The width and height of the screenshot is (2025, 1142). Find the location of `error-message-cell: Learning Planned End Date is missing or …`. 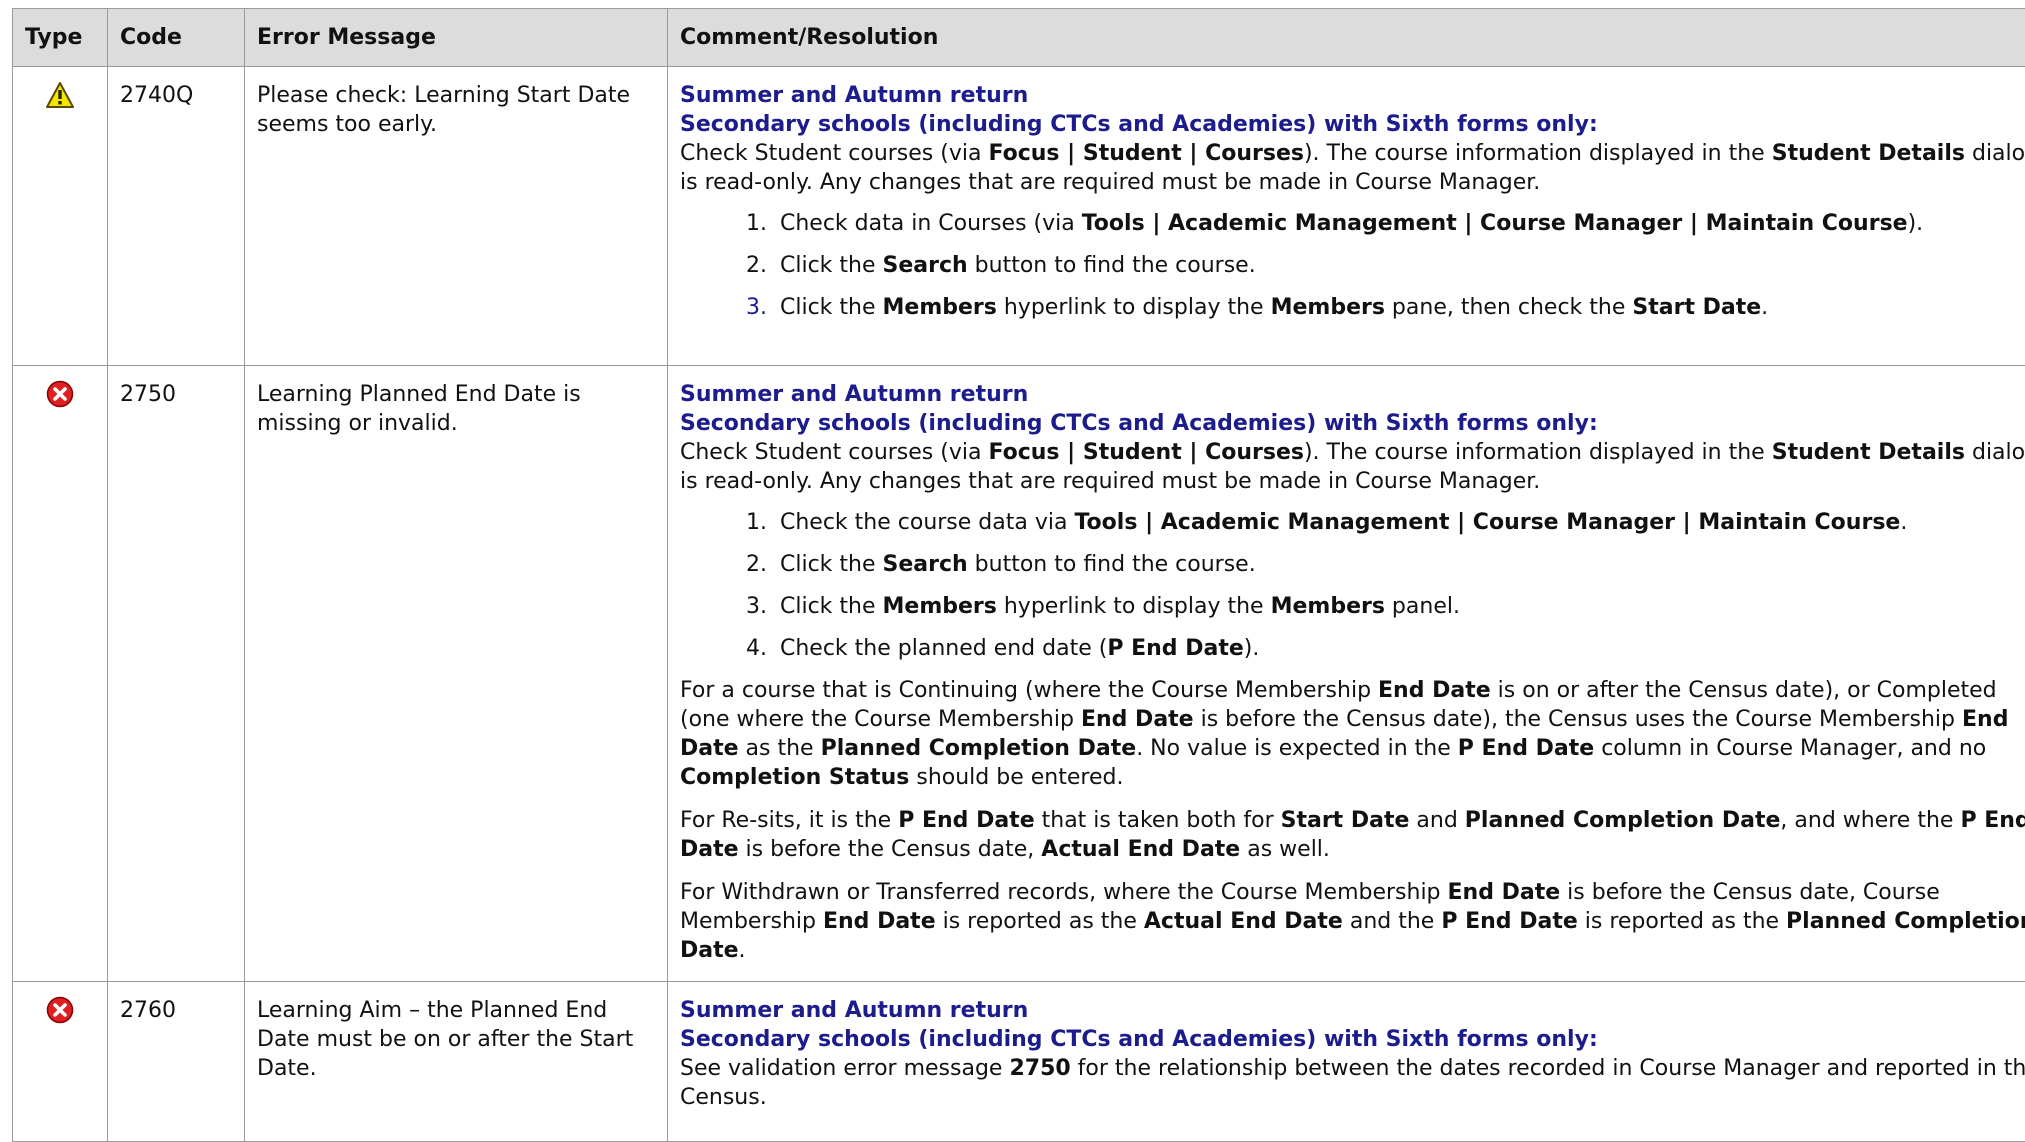

error-message-cell: Learning Planned End Date is missing or … is located at coordinates (456, 674).